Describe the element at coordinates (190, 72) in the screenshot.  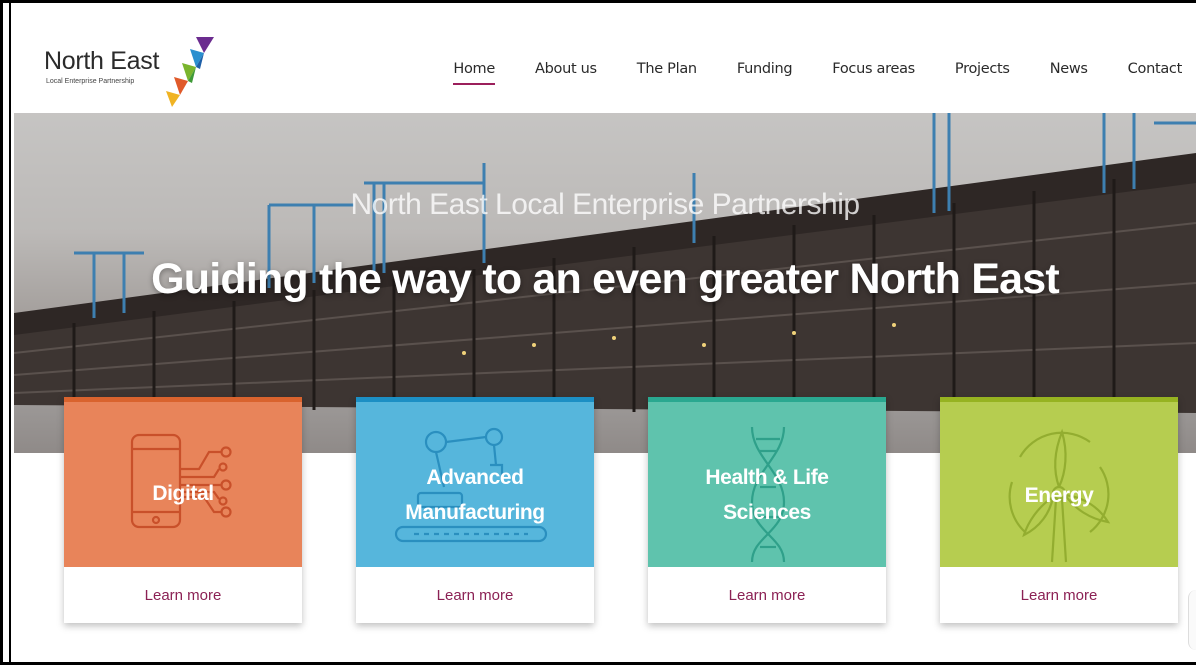
I see `logo-mark-icon` at that location.